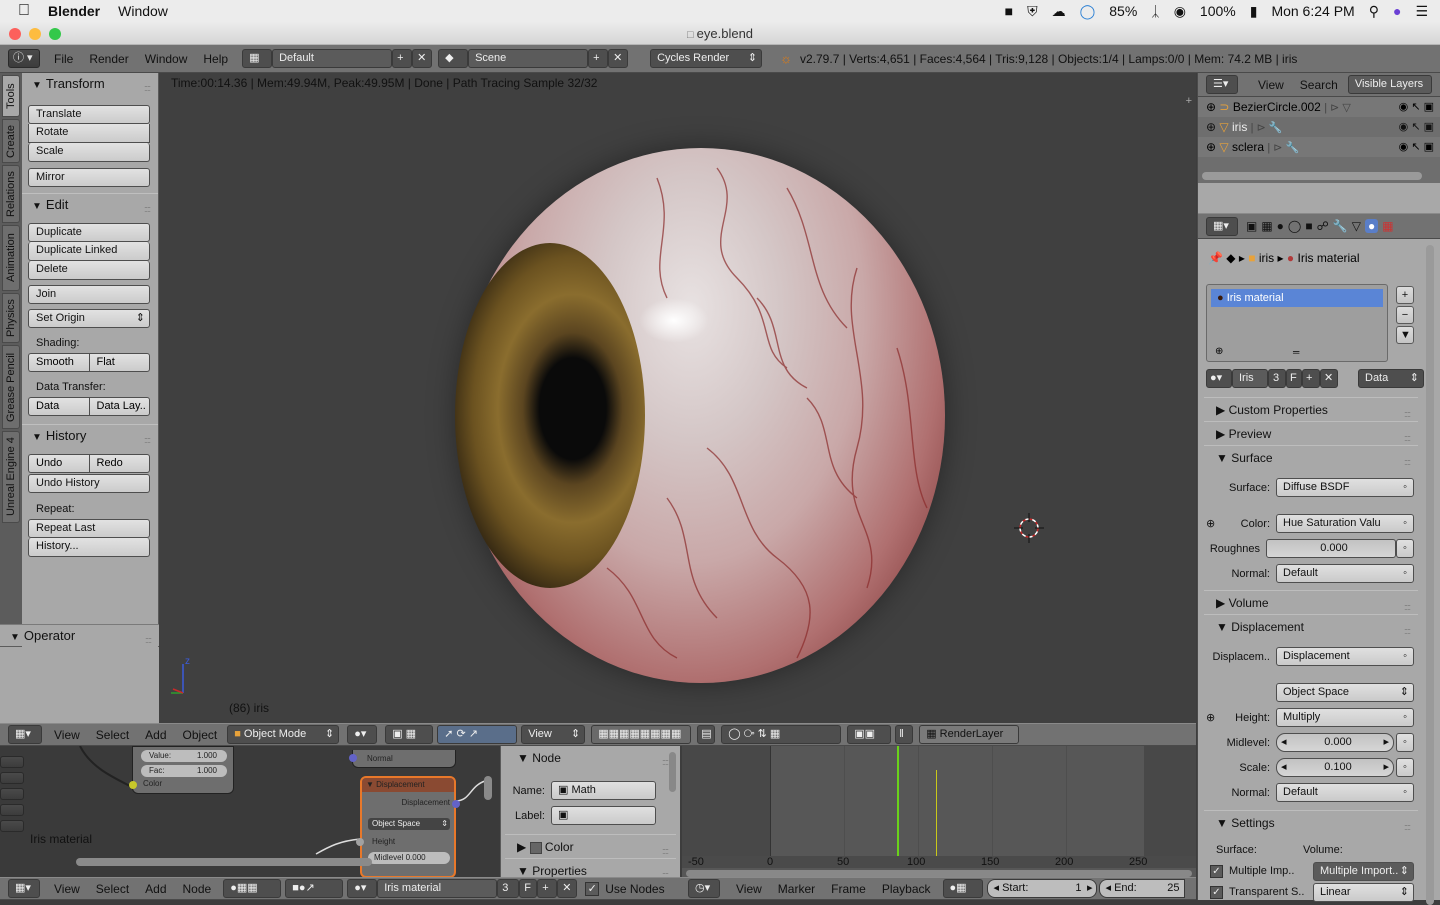 The width and height of the screenshot is (1440, 905). I want to click on displacement-node-header: ▼ Displacement, so click(408, 785).